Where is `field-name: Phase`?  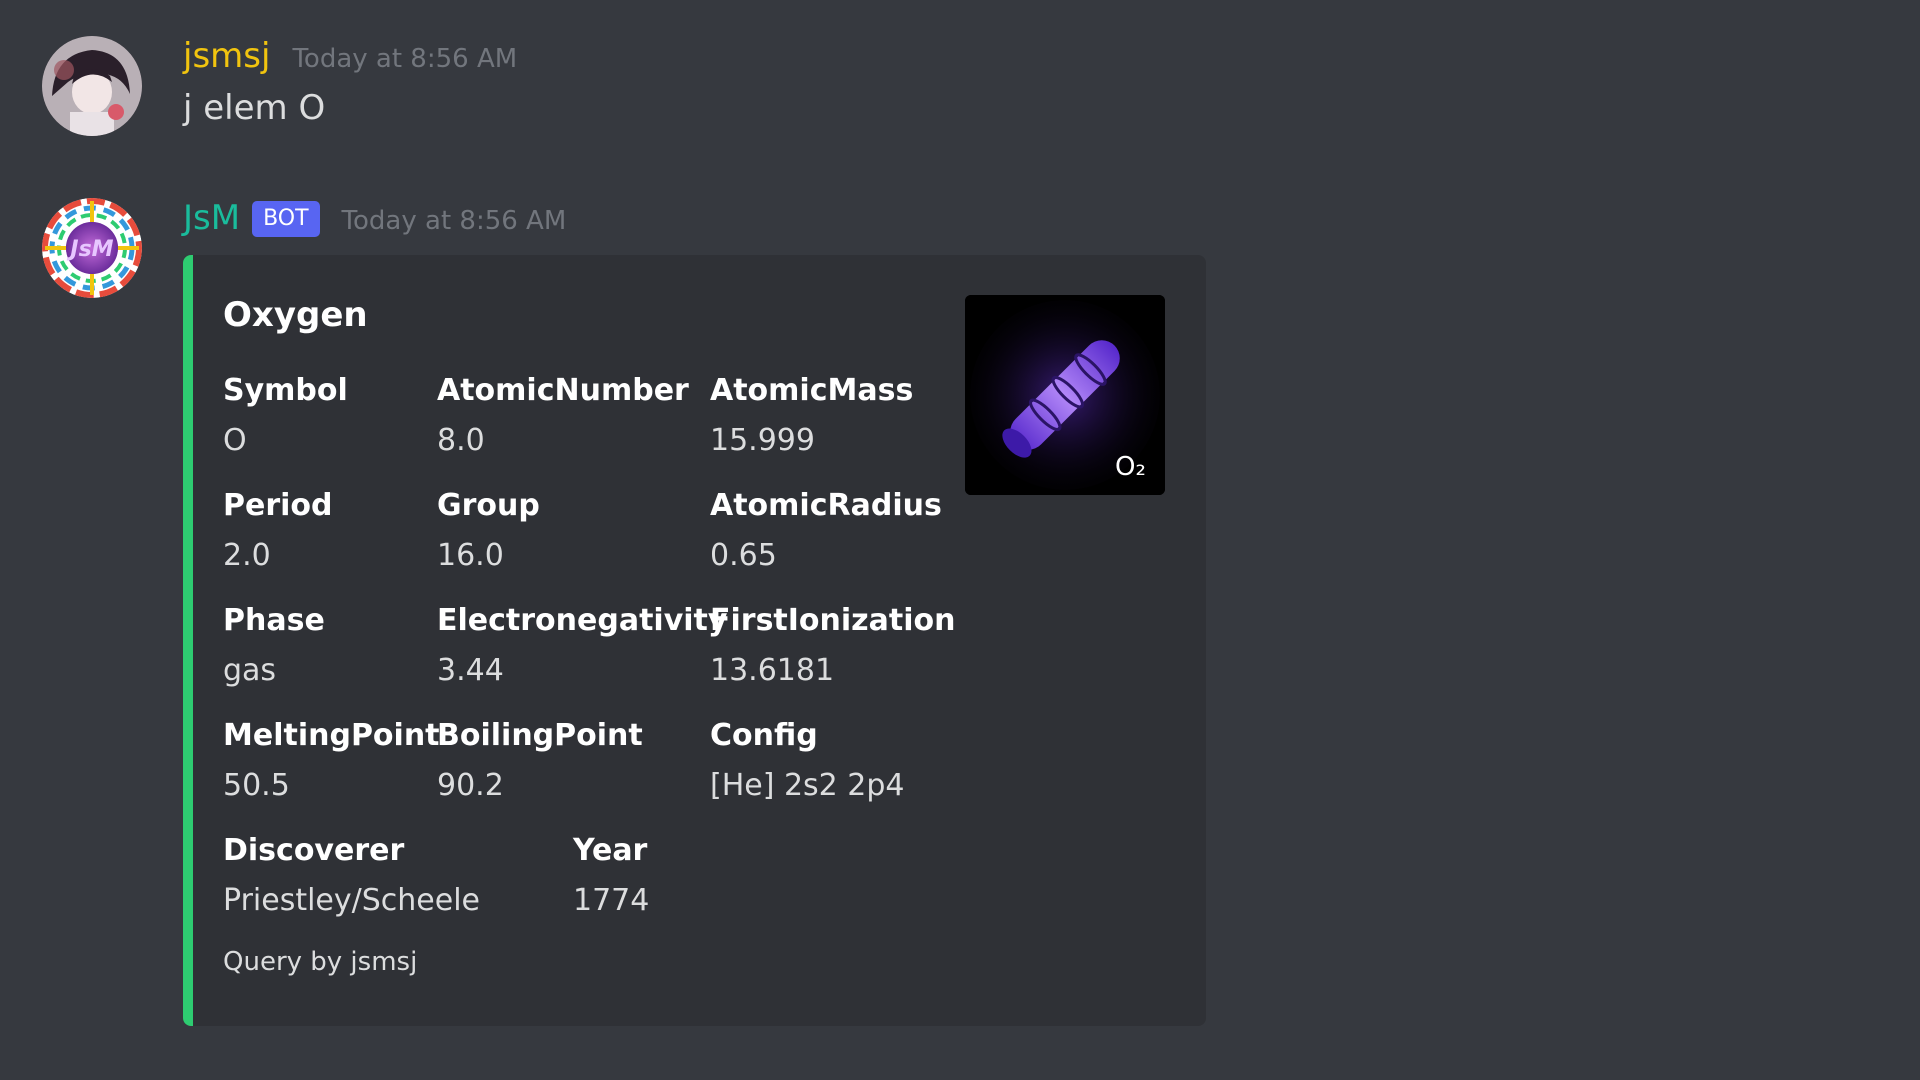 field-name: Phase is located at coordinates (274, 620).